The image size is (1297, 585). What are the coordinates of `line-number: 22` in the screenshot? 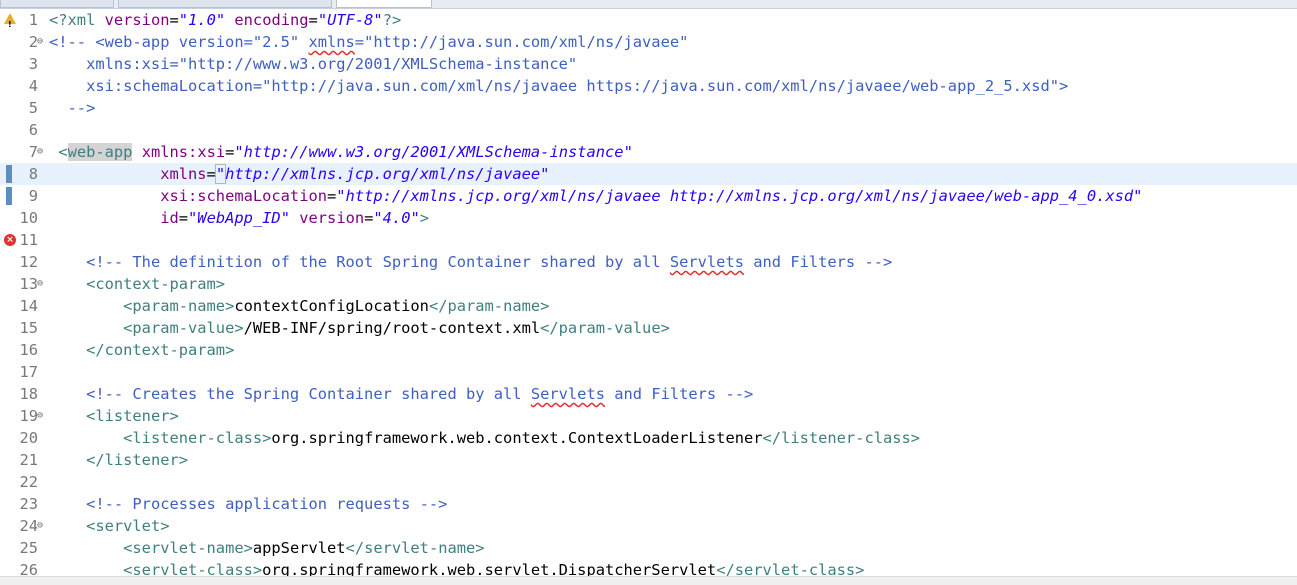 It's located at (28, 482).